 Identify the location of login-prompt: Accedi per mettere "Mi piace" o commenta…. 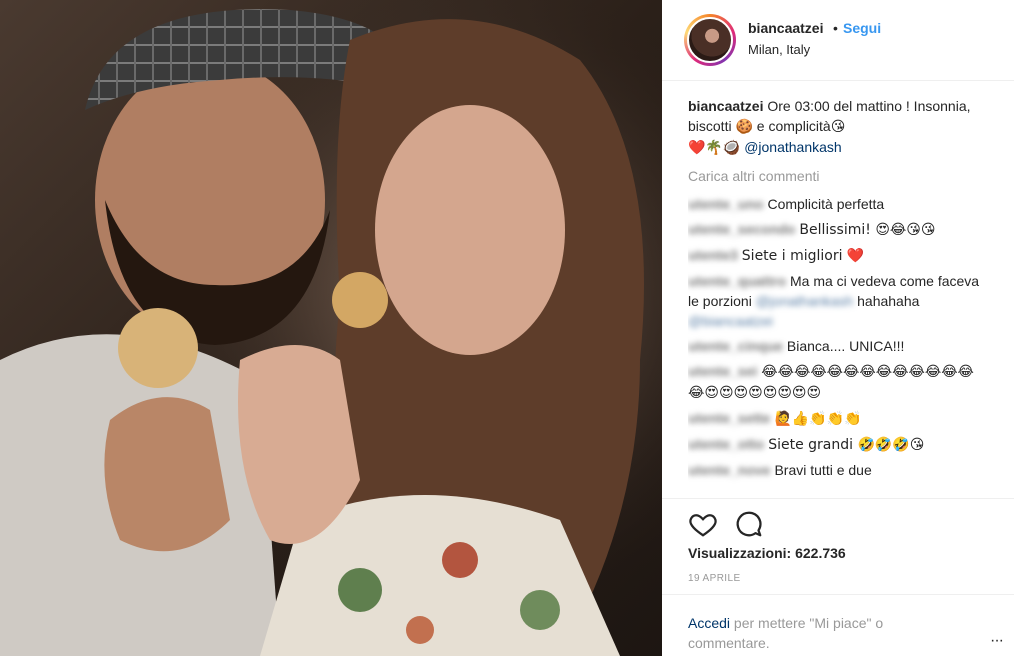
(838, 625).